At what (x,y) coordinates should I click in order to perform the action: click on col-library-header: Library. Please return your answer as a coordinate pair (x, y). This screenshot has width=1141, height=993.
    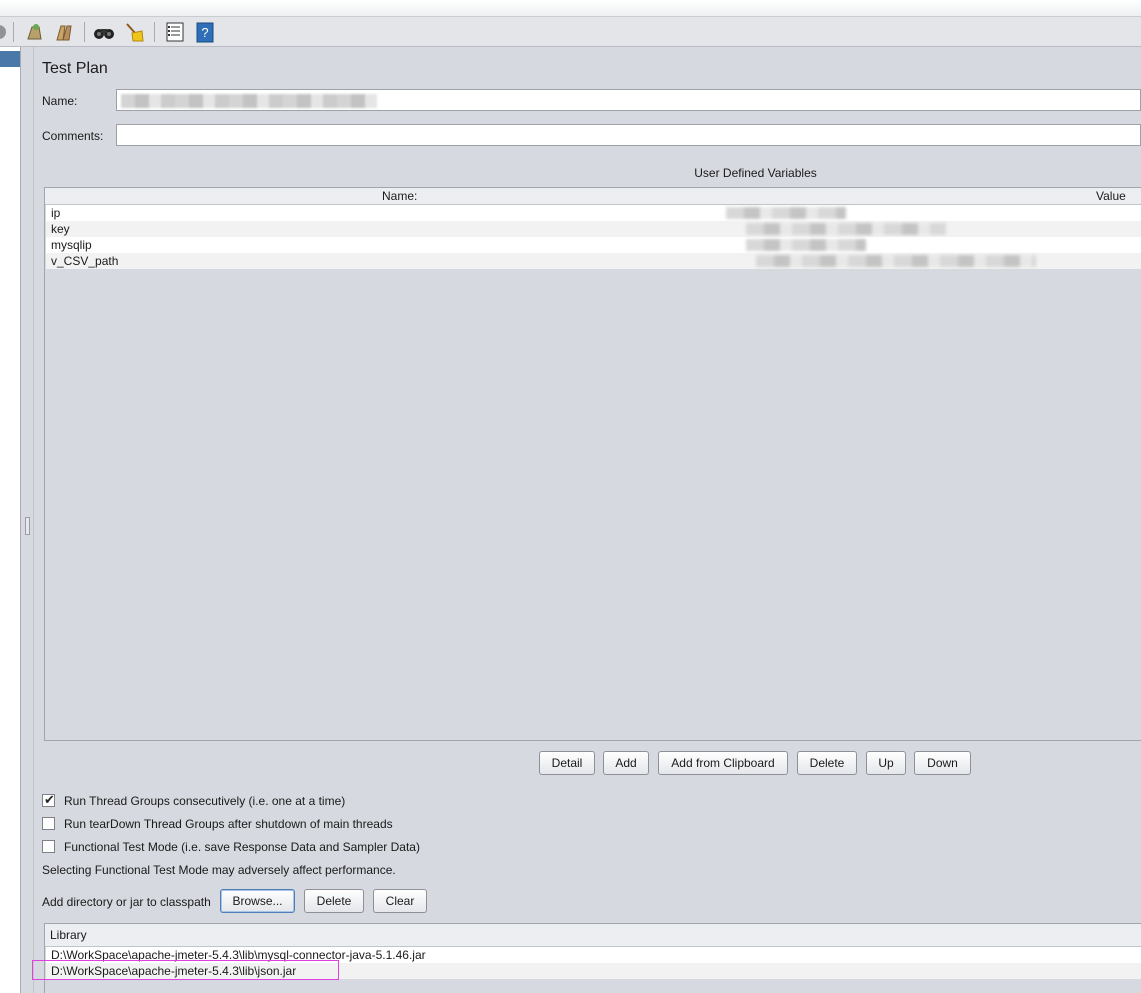
    Looking at the image, I should click on (68, 935).